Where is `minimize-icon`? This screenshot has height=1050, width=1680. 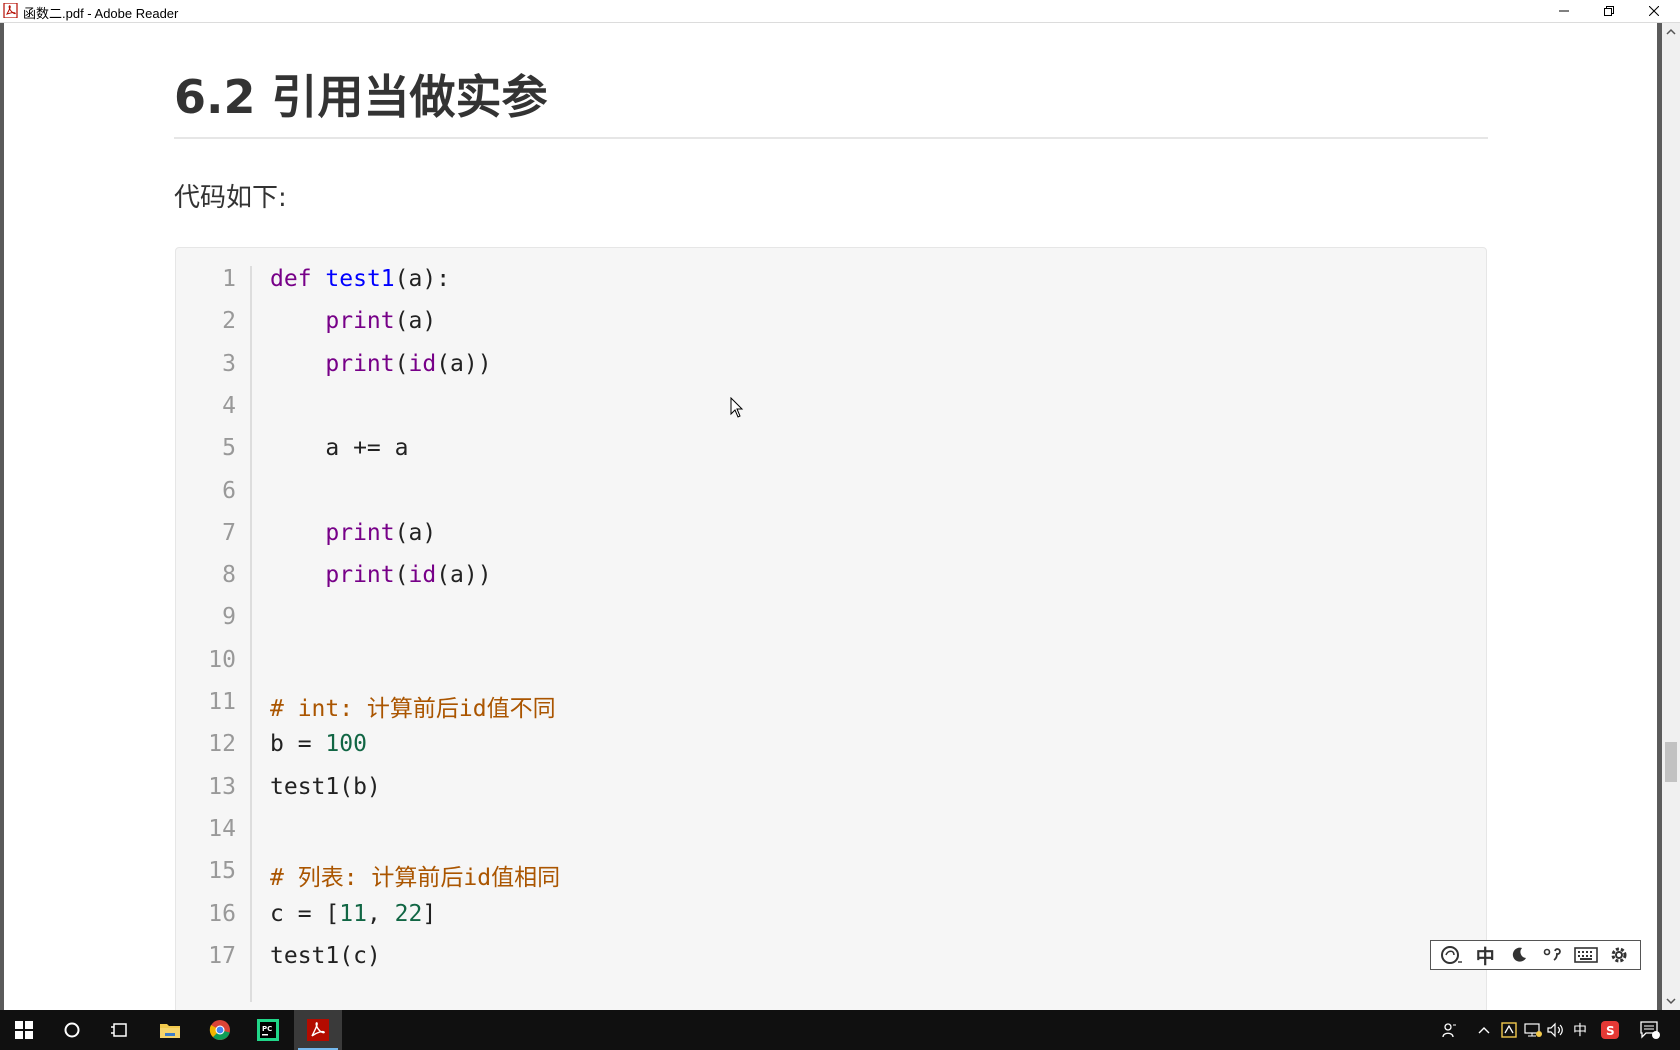
minimize-icon is located at coordinates (1564, 11).